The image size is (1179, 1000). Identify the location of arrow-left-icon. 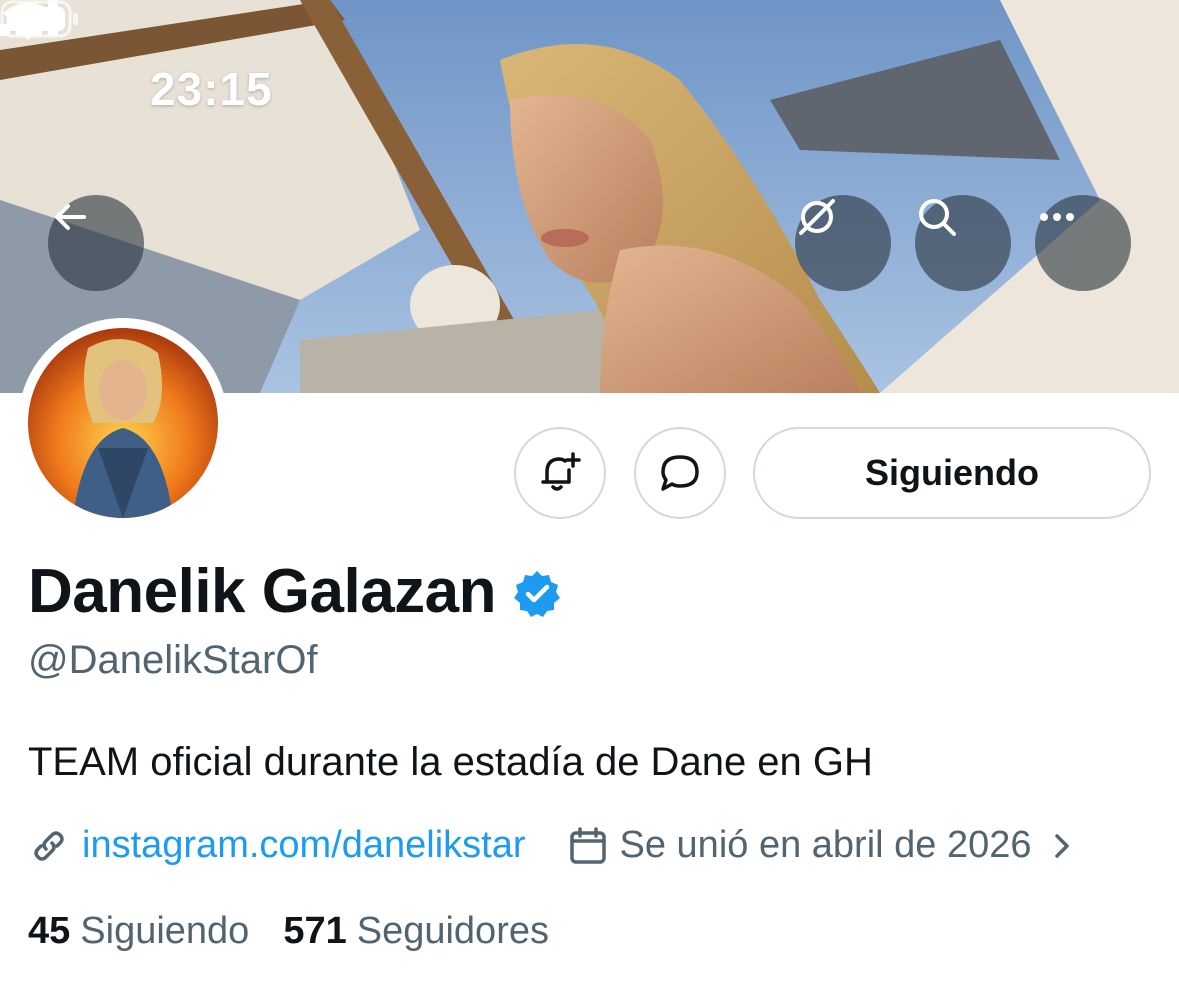
(70, 217).